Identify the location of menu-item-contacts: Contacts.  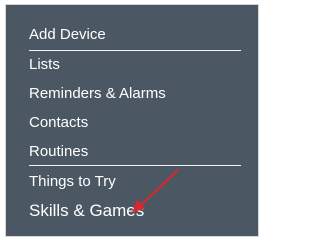
(58, 123).